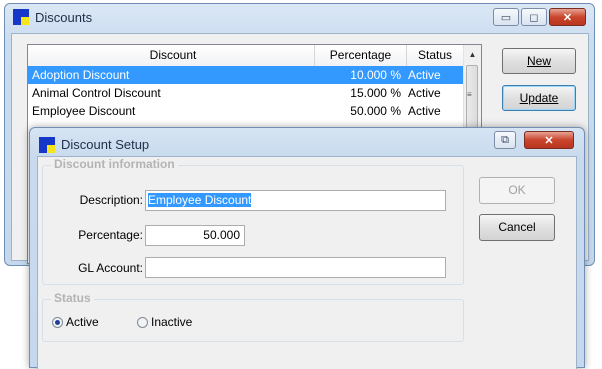 The height and width of the screenshot is (369, 602). Describe the element at coordinates (375, 93) in the screenshot. I see `cell-percentage: 15.000 %` at that location.